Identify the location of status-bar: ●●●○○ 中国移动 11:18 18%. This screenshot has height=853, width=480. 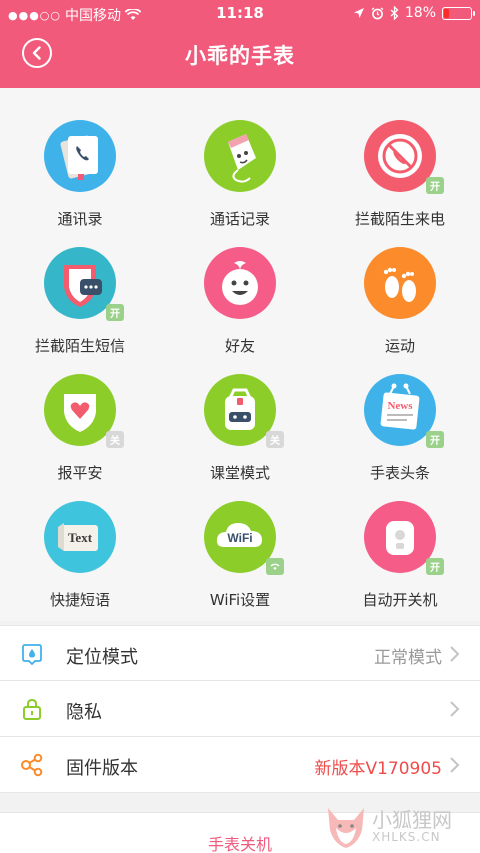
(240, 14).